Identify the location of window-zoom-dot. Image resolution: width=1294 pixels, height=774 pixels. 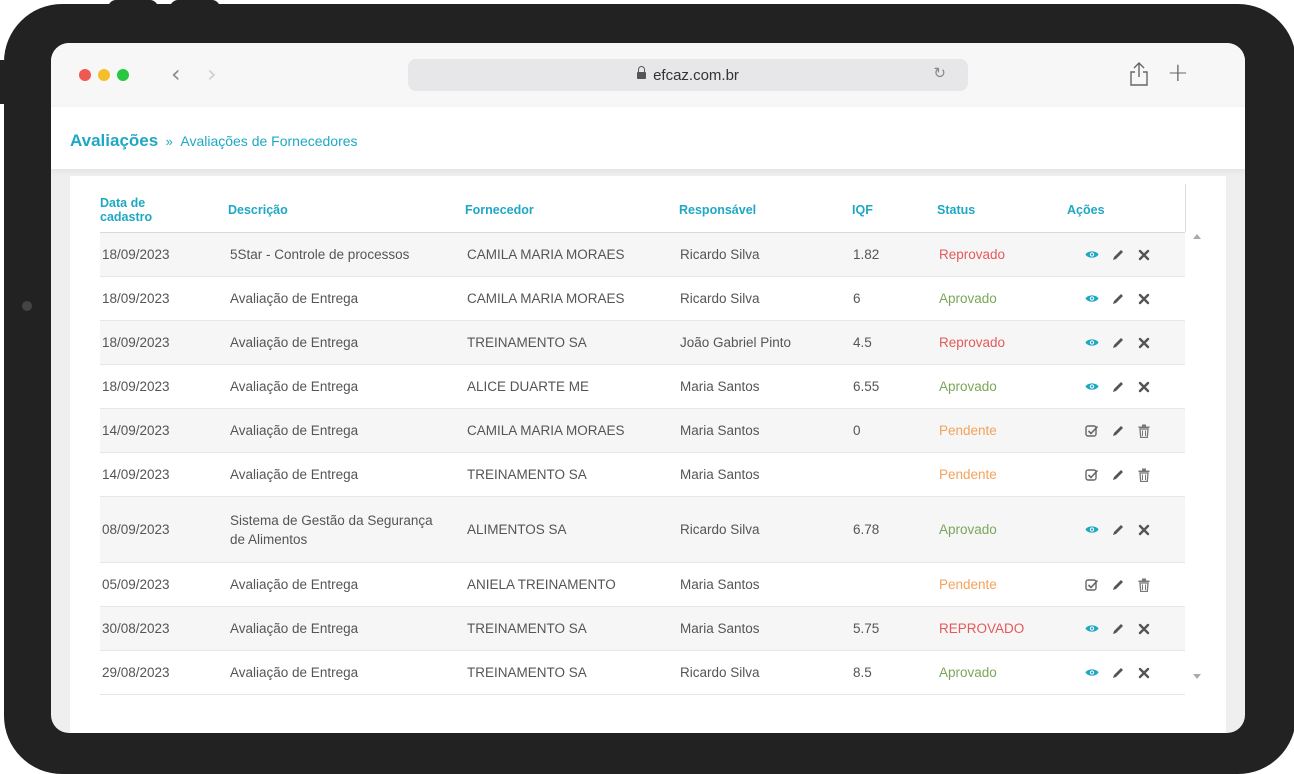
(123, 75).